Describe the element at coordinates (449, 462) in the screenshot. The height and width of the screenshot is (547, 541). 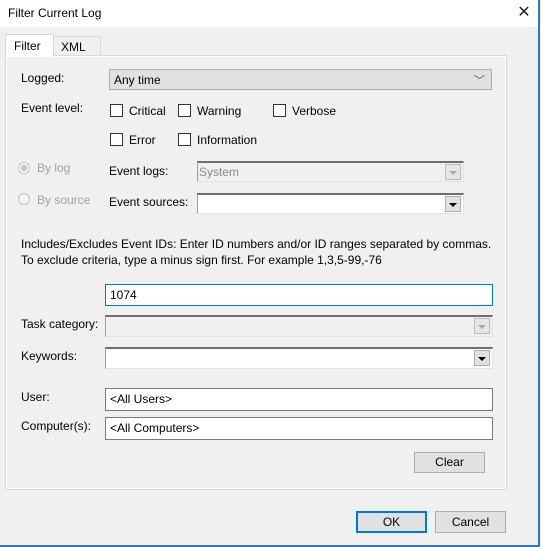
I see `clear-button: Clear` at that location.